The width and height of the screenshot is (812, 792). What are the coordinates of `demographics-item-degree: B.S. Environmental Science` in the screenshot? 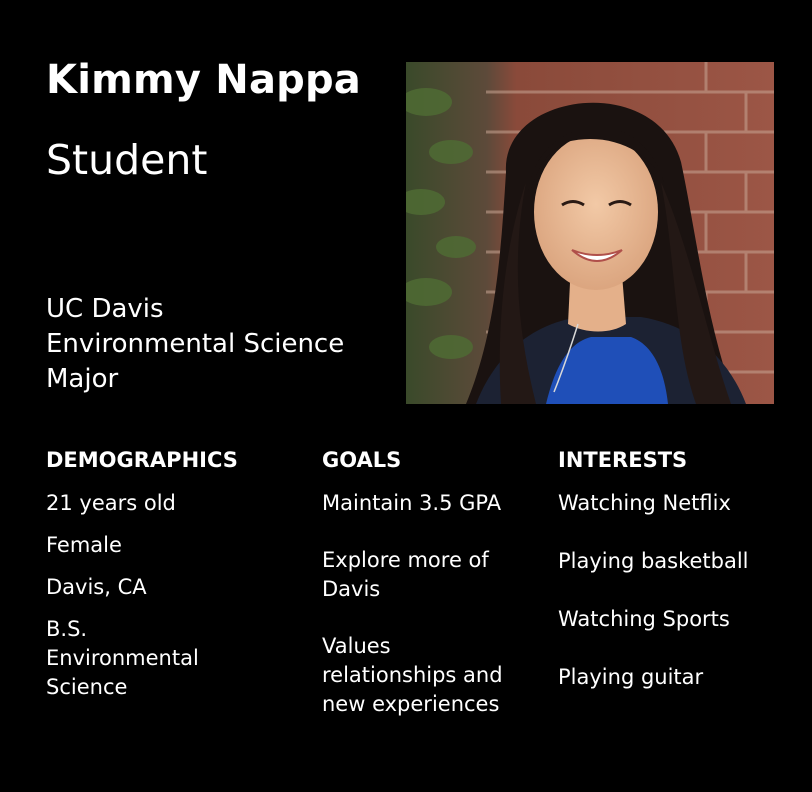 It's located at (122, 658).